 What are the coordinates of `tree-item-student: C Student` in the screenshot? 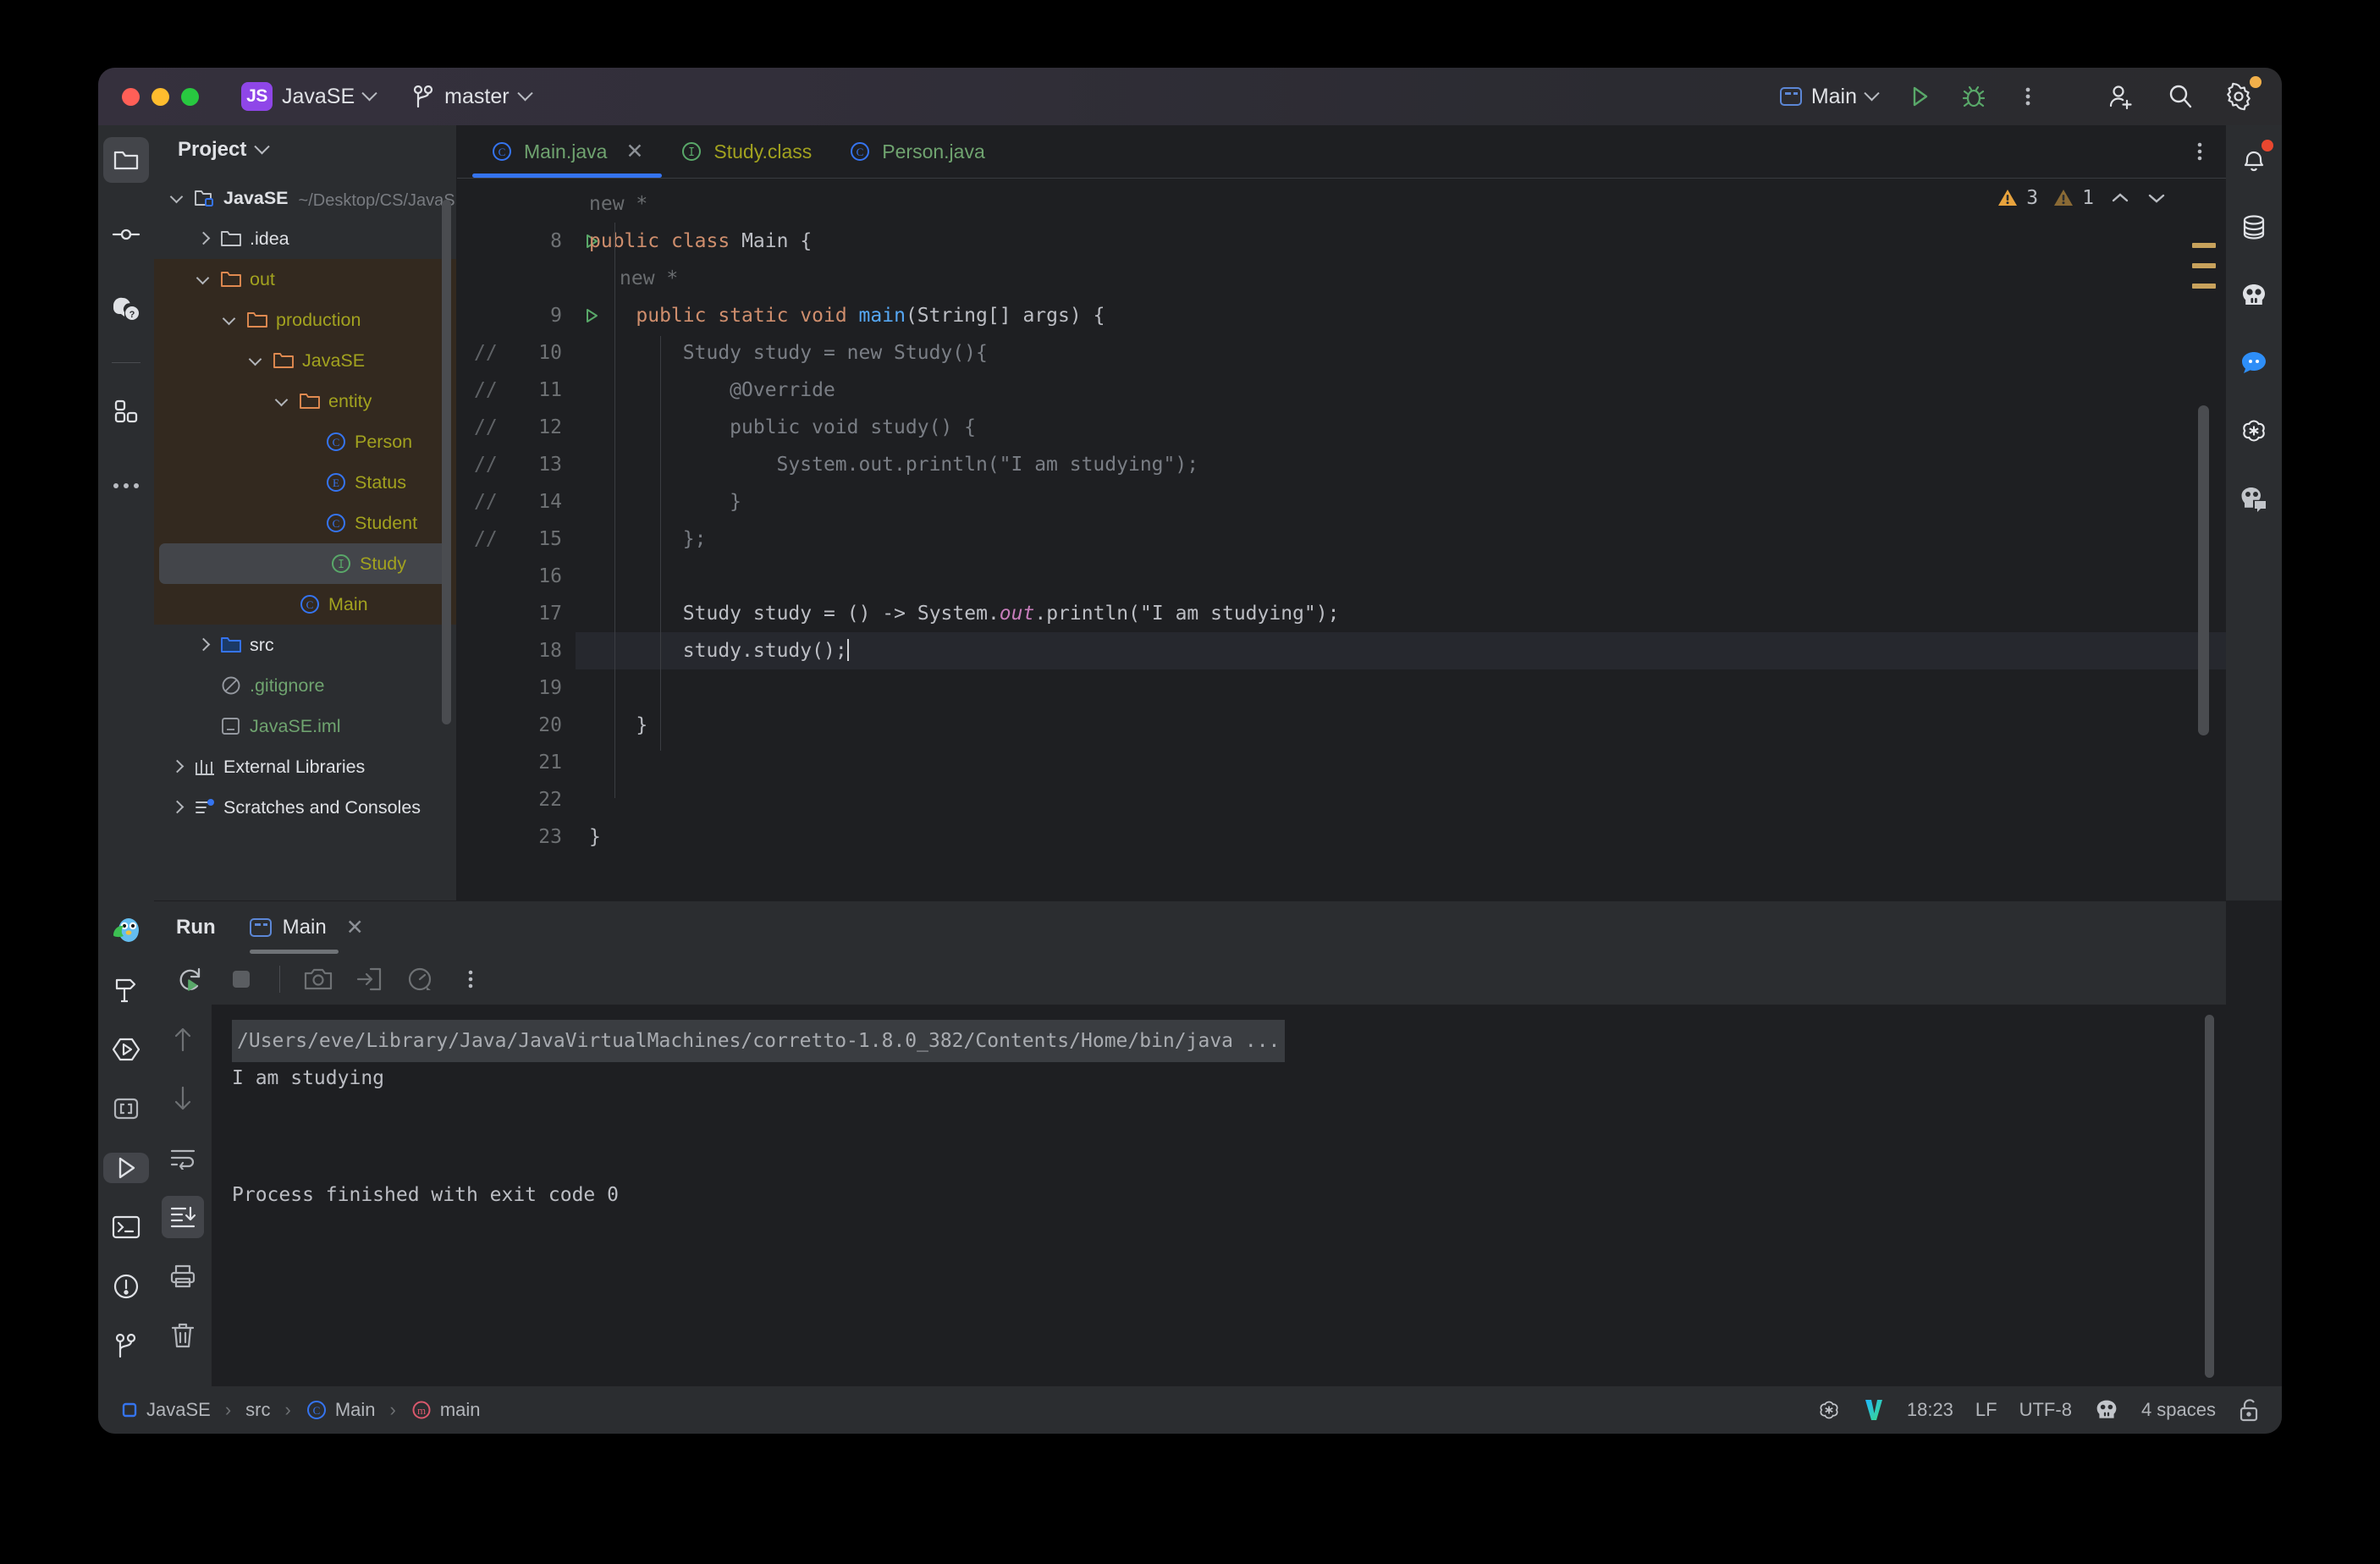 It's located at (305, 523).